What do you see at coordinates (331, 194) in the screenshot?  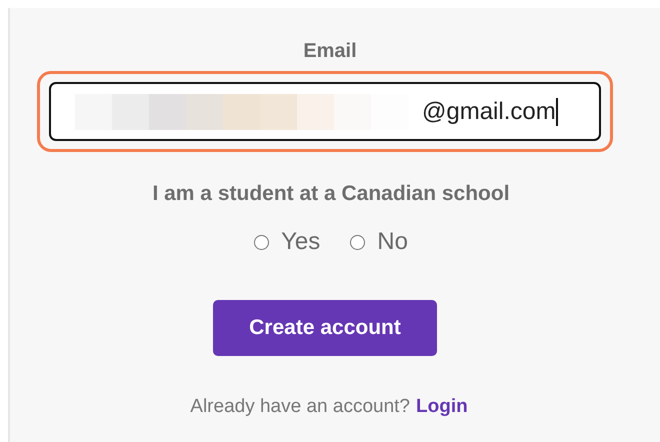 I see `question-label: I am a student at a Canadian school` at bounding box center [331, 194].